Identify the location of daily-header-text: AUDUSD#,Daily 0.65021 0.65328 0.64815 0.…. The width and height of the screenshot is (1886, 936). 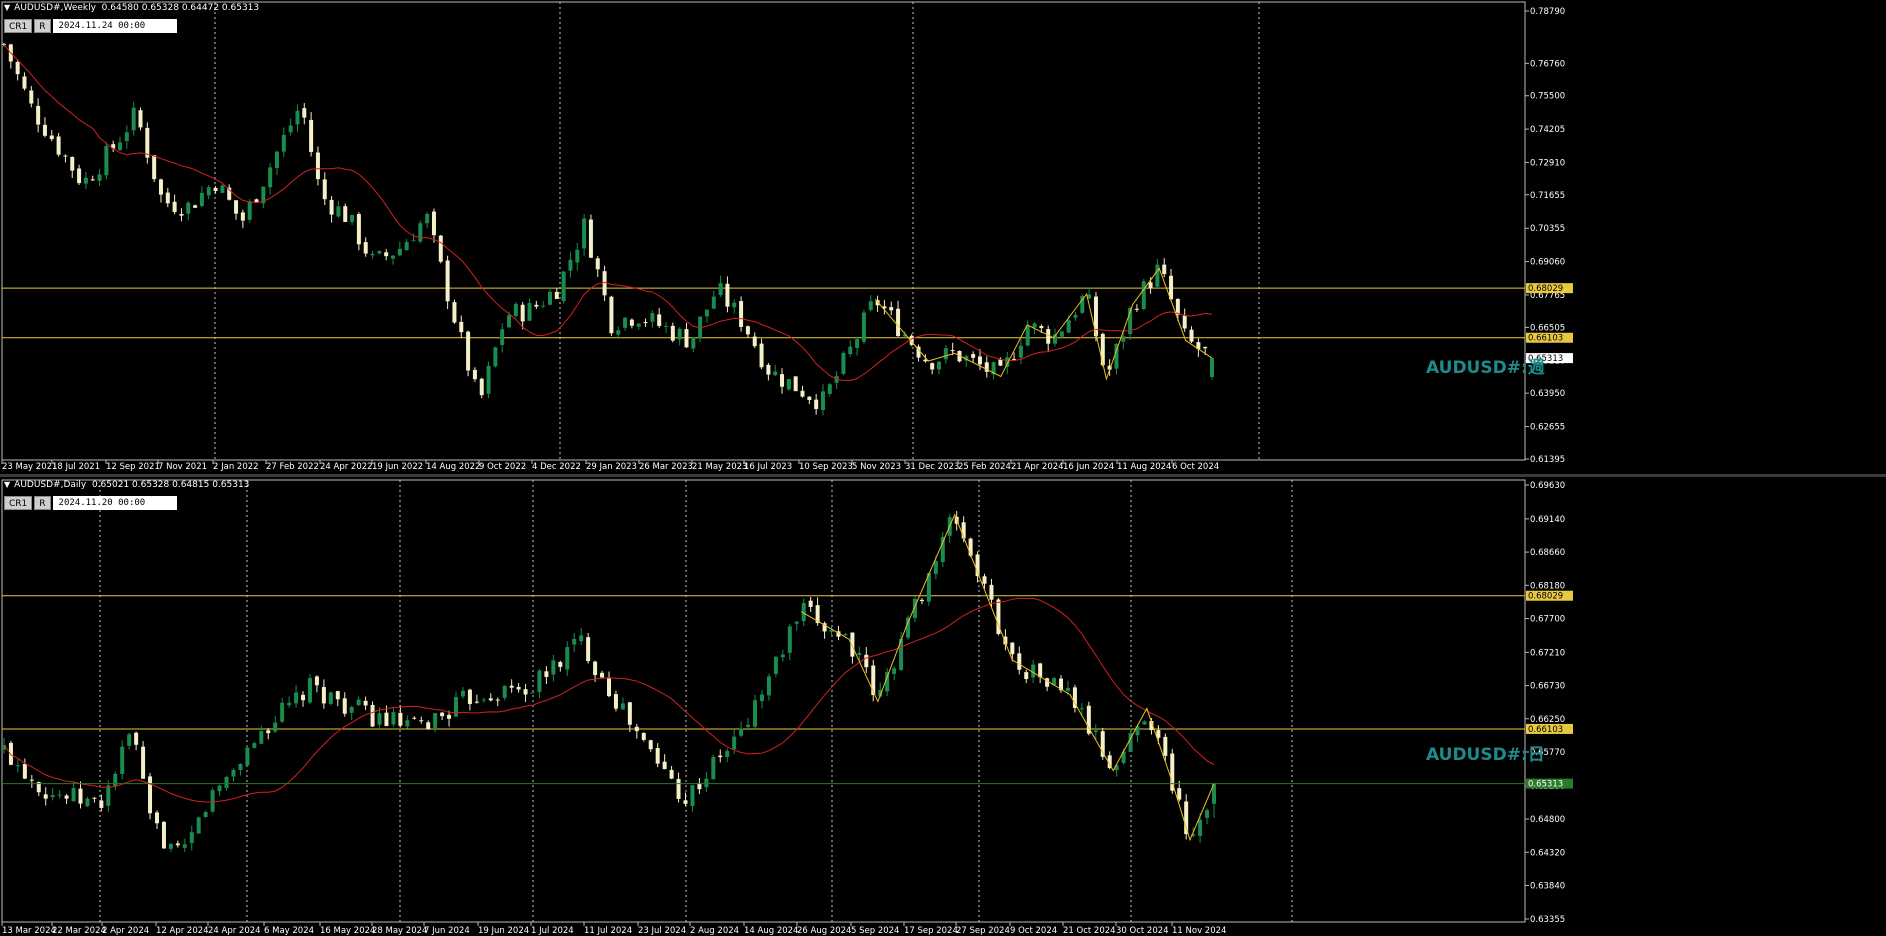
(132, 485).